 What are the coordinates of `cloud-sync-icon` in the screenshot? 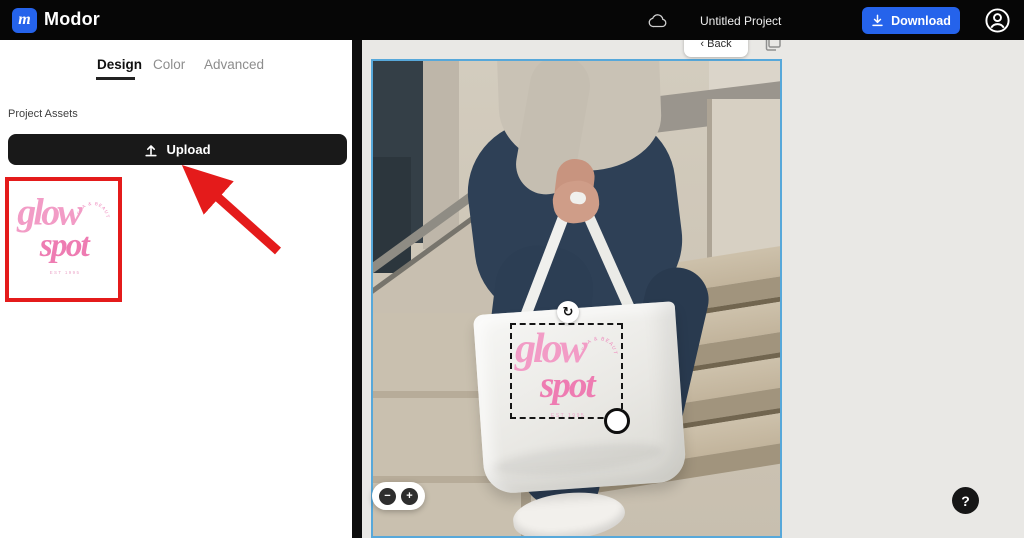 It's located at (658, 20).